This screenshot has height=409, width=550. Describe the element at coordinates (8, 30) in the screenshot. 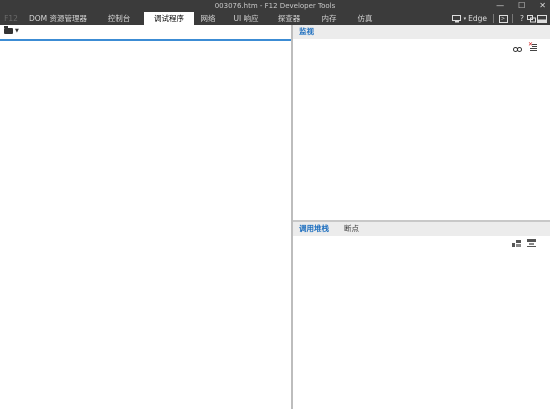

I see `open-document-icon` at that location.